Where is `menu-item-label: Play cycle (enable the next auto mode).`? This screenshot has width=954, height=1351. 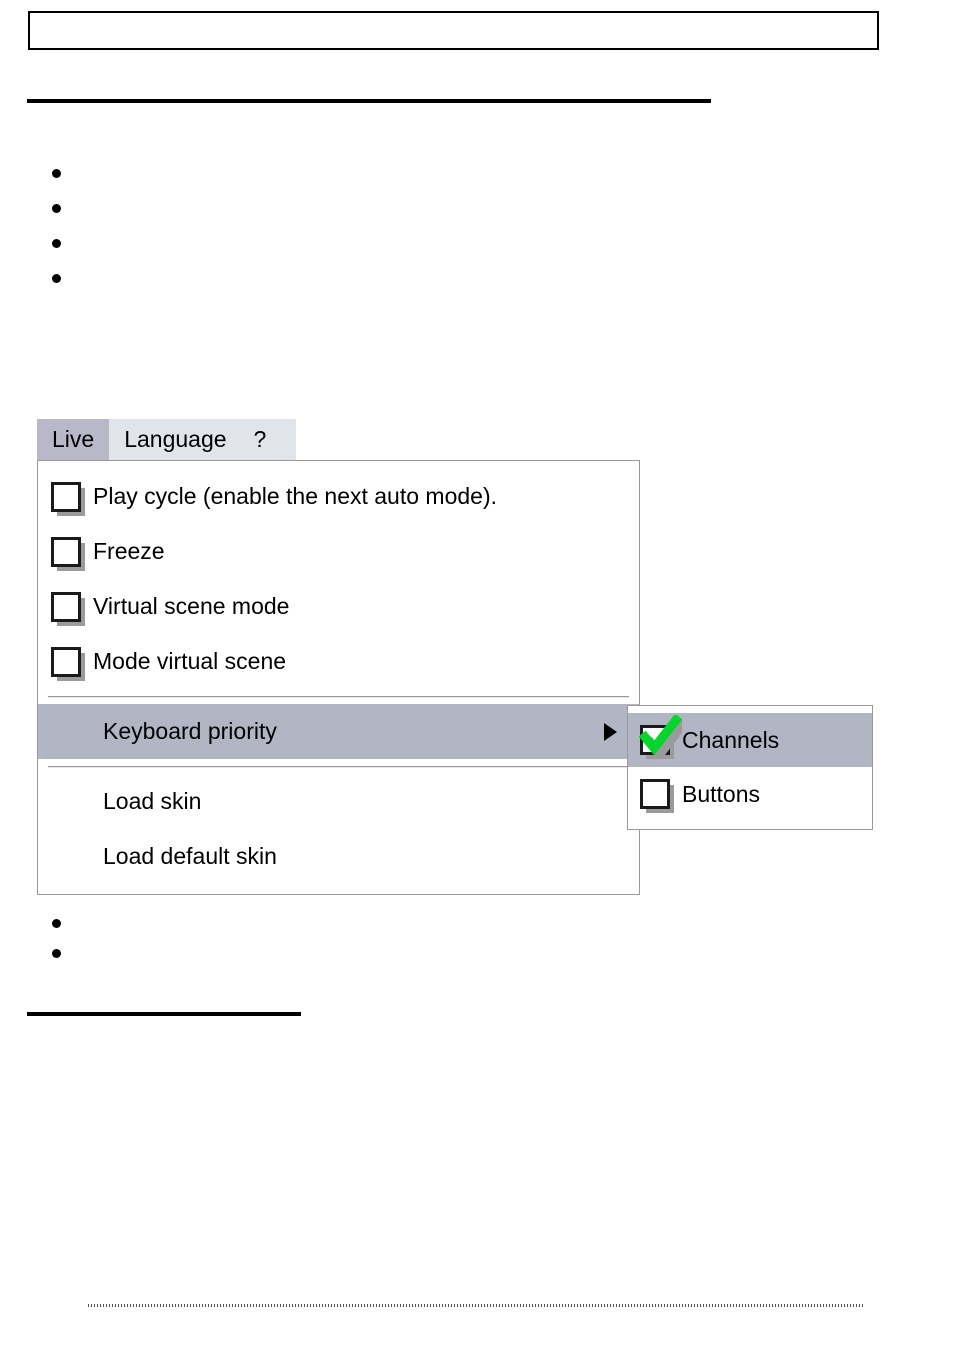
menu-item-label: Play cycle (enable the next auto mode). is located at coordinates (295, 496).